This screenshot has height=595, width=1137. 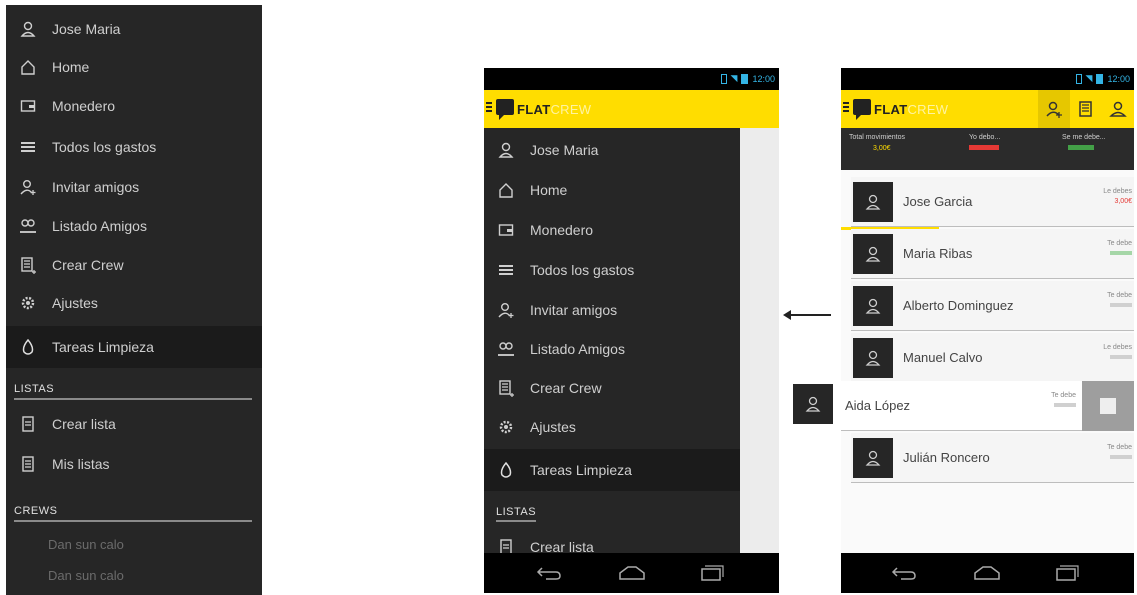 What do you see at coordinates (992, 358) in the screenshot?
I see `friend-row: Manuel Calvo Le debes` at bounding box center [992, 358].